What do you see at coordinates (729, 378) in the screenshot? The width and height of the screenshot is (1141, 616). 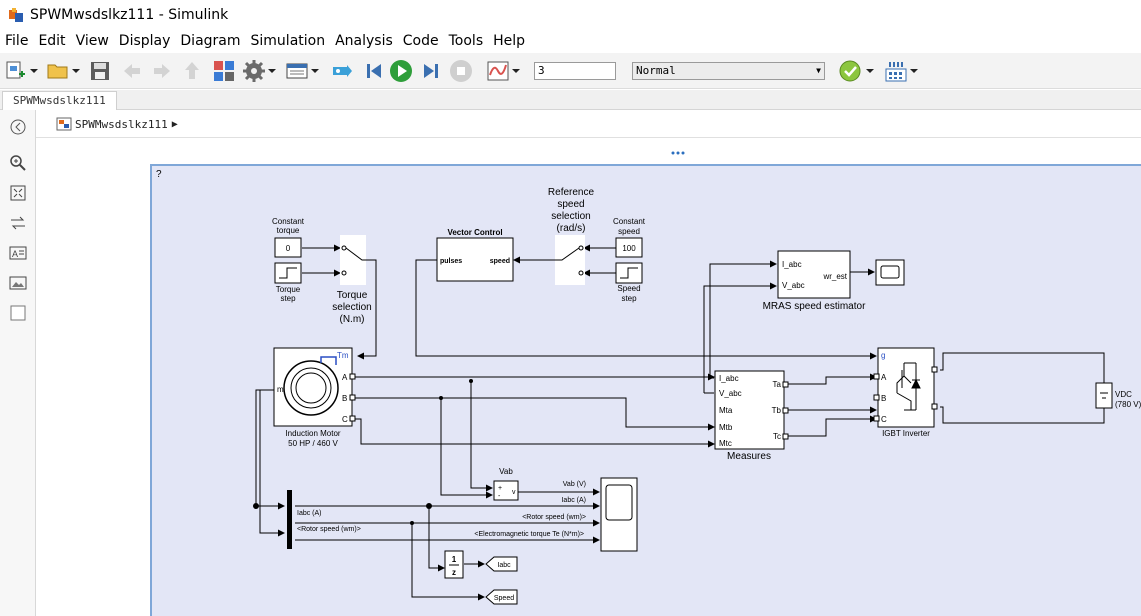 I see `measures-in-iabc: I_abc` at bounding box center [729, 378].